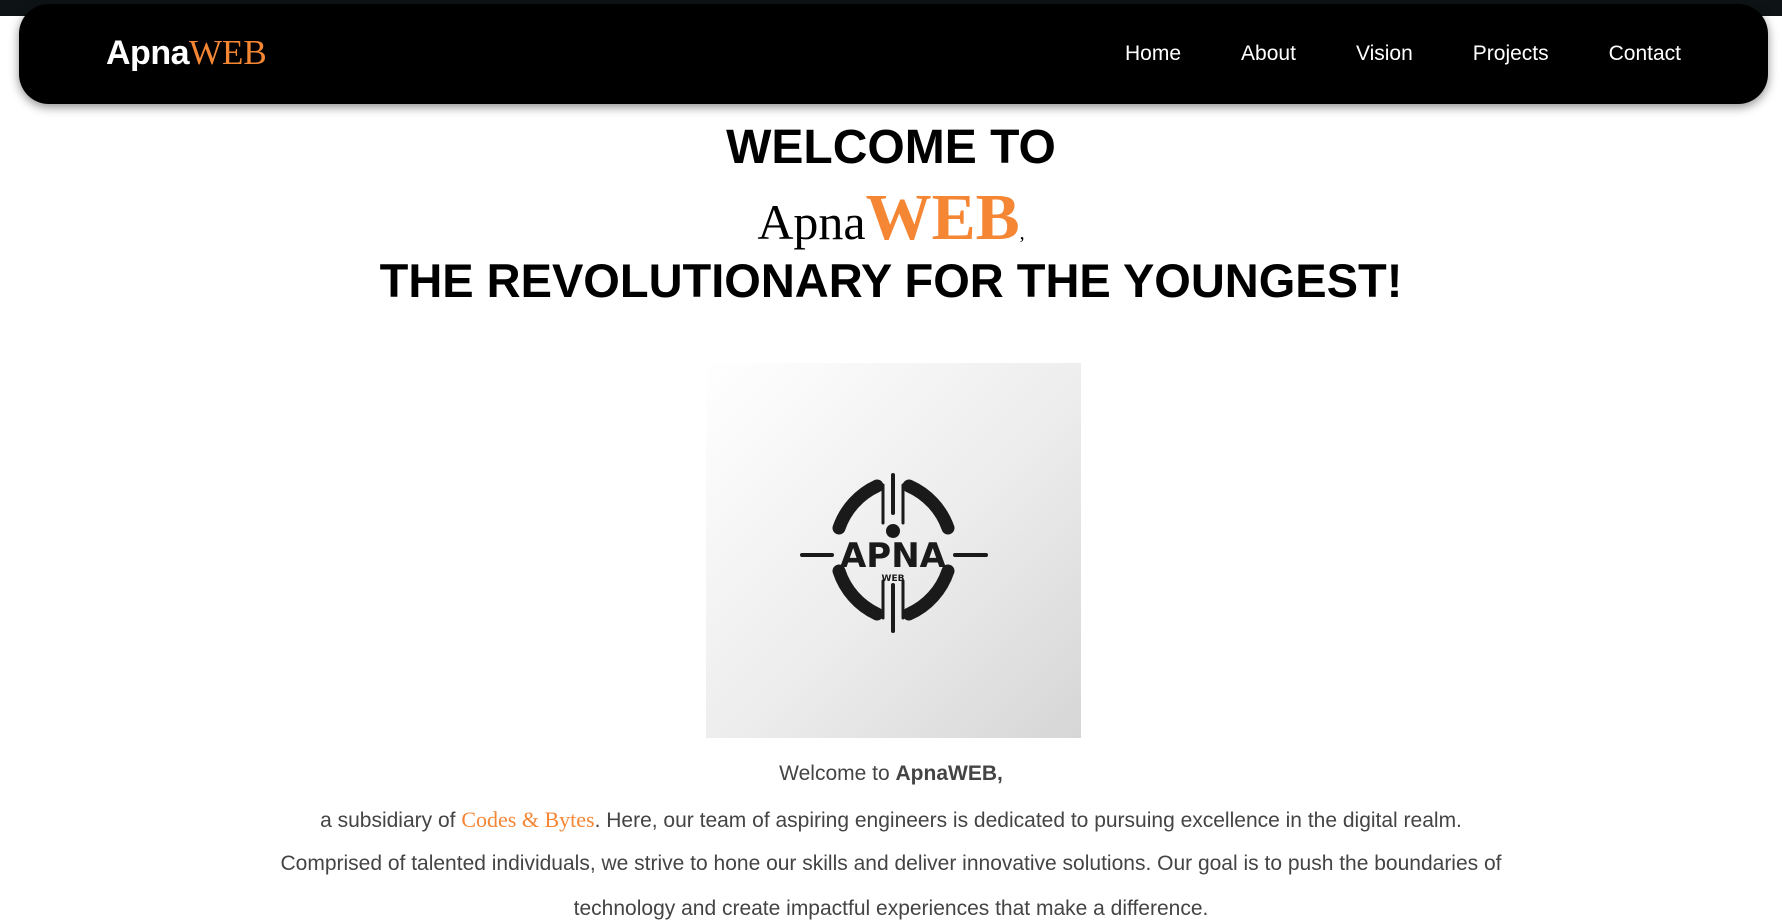 This screenshot has width=1782, height=923. What do you see at coordinates (391, 820) in the screenshot?
I see `intro-subsidiary-prefix: a subsidiary of` at bounding box center [391, 820].